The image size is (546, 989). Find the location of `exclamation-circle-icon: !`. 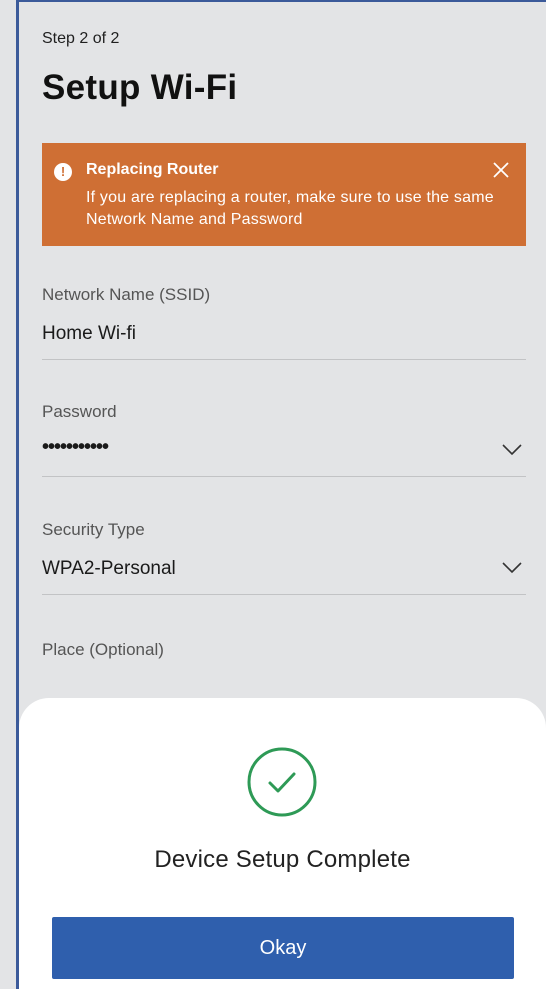

exclamation-circle-icon: ! is located at coordinates (63, 172).